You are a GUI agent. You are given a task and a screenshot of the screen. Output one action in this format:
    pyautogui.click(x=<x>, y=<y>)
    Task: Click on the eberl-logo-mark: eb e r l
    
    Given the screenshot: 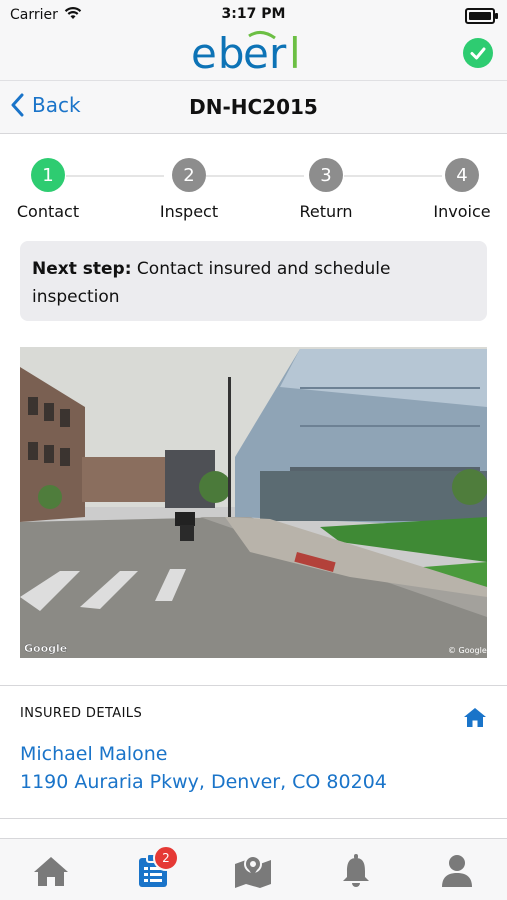 What is the action you would take?
    pyautogui.click(x=246, y=53)
    